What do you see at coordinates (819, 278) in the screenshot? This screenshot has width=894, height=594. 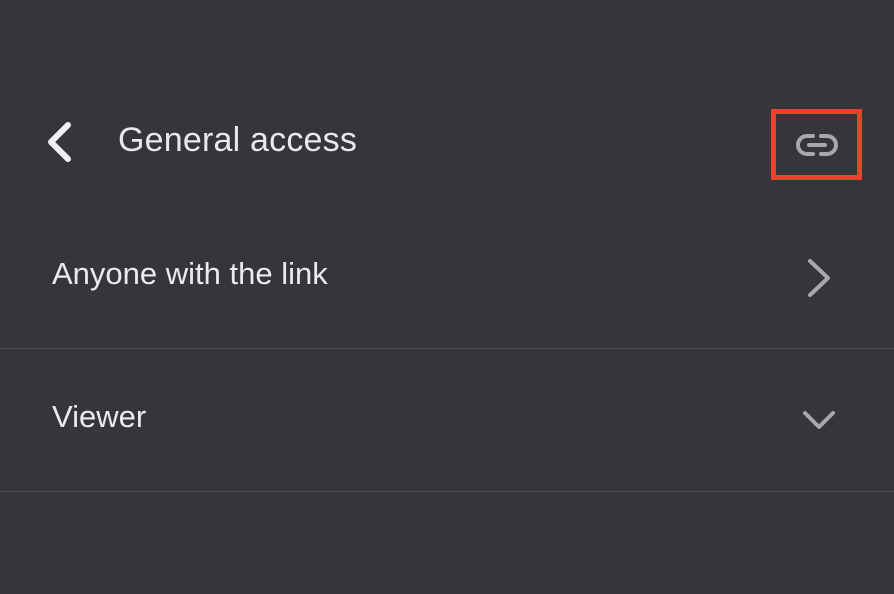 I see `chevron-right-icon` at bounding box center [819, 278].